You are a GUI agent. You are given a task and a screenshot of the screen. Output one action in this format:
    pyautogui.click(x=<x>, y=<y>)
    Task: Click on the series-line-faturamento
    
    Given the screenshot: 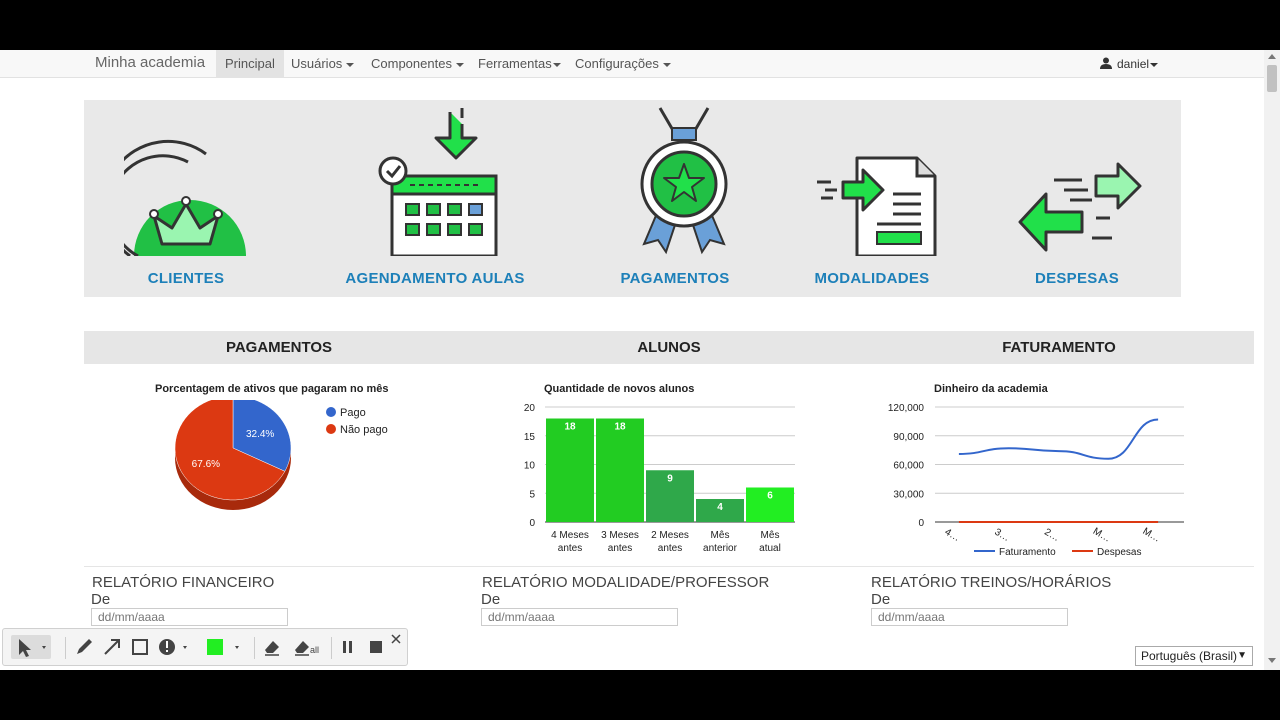 What is the action you would take?
    pyautogui.click(x=1058, y=439)
    